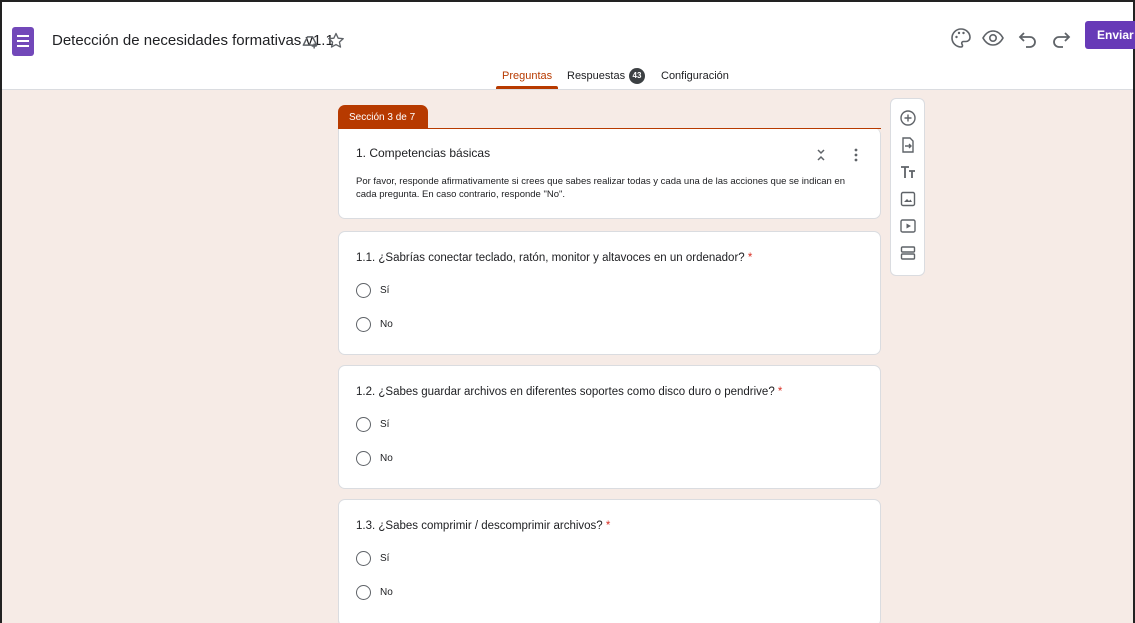 This screenshot has width=1135, height=623. What do you see at coordinates (993, 38) in the screenshot?
I see `preview-eye-icon` at bounding box center [993, 38].